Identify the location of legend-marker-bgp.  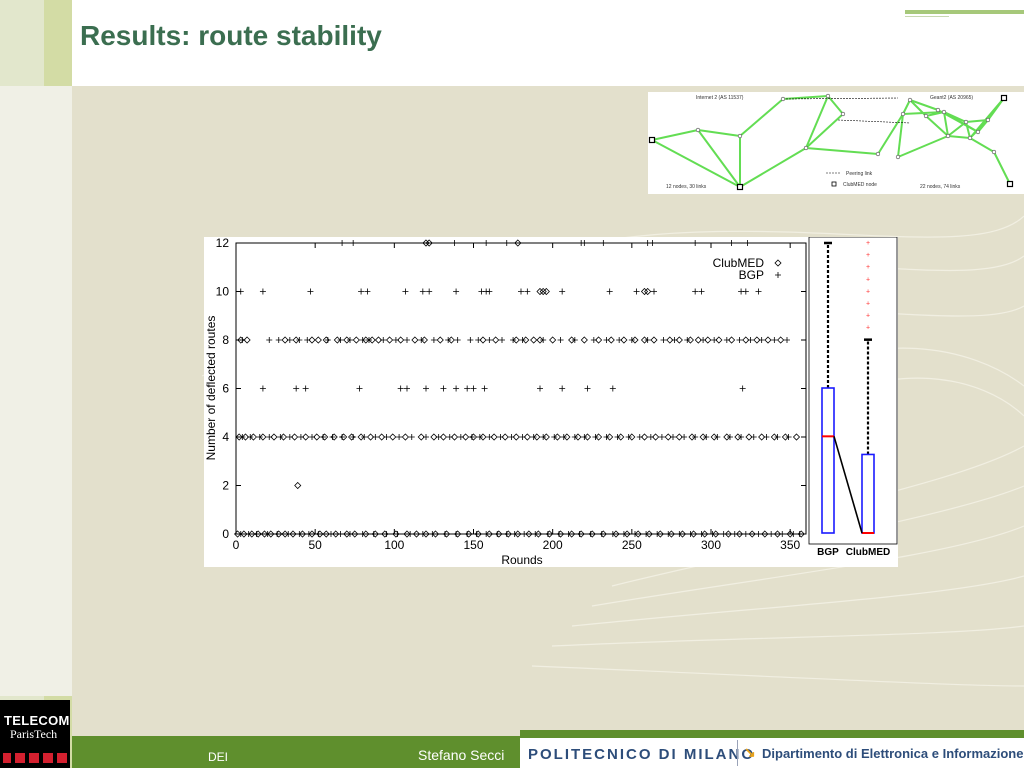
(778, 275).